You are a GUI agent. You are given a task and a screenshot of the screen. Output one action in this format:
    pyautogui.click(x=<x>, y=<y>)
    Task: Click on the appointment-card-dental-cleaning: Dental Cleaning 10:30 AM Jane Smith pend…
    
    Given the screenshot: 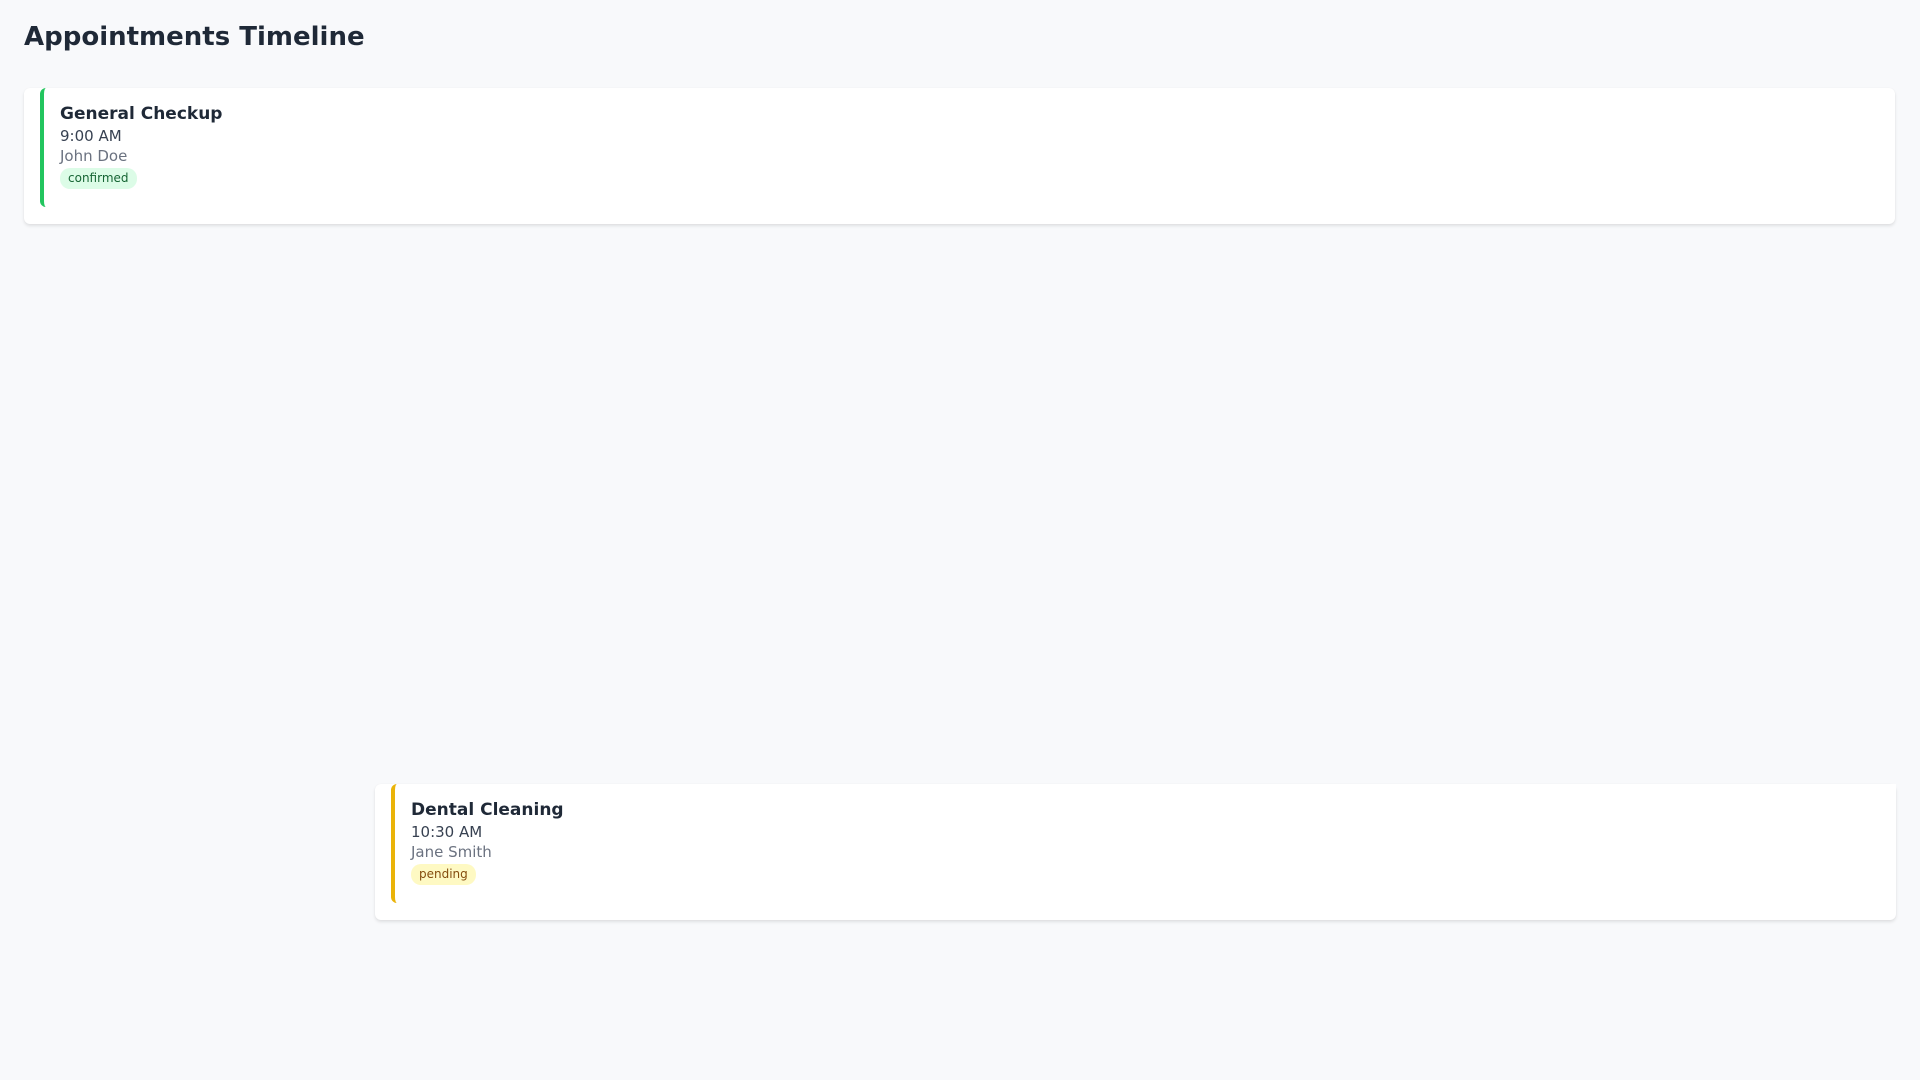 What is the action you would take?
    pyautogui.click(x=1135, y=852)
    